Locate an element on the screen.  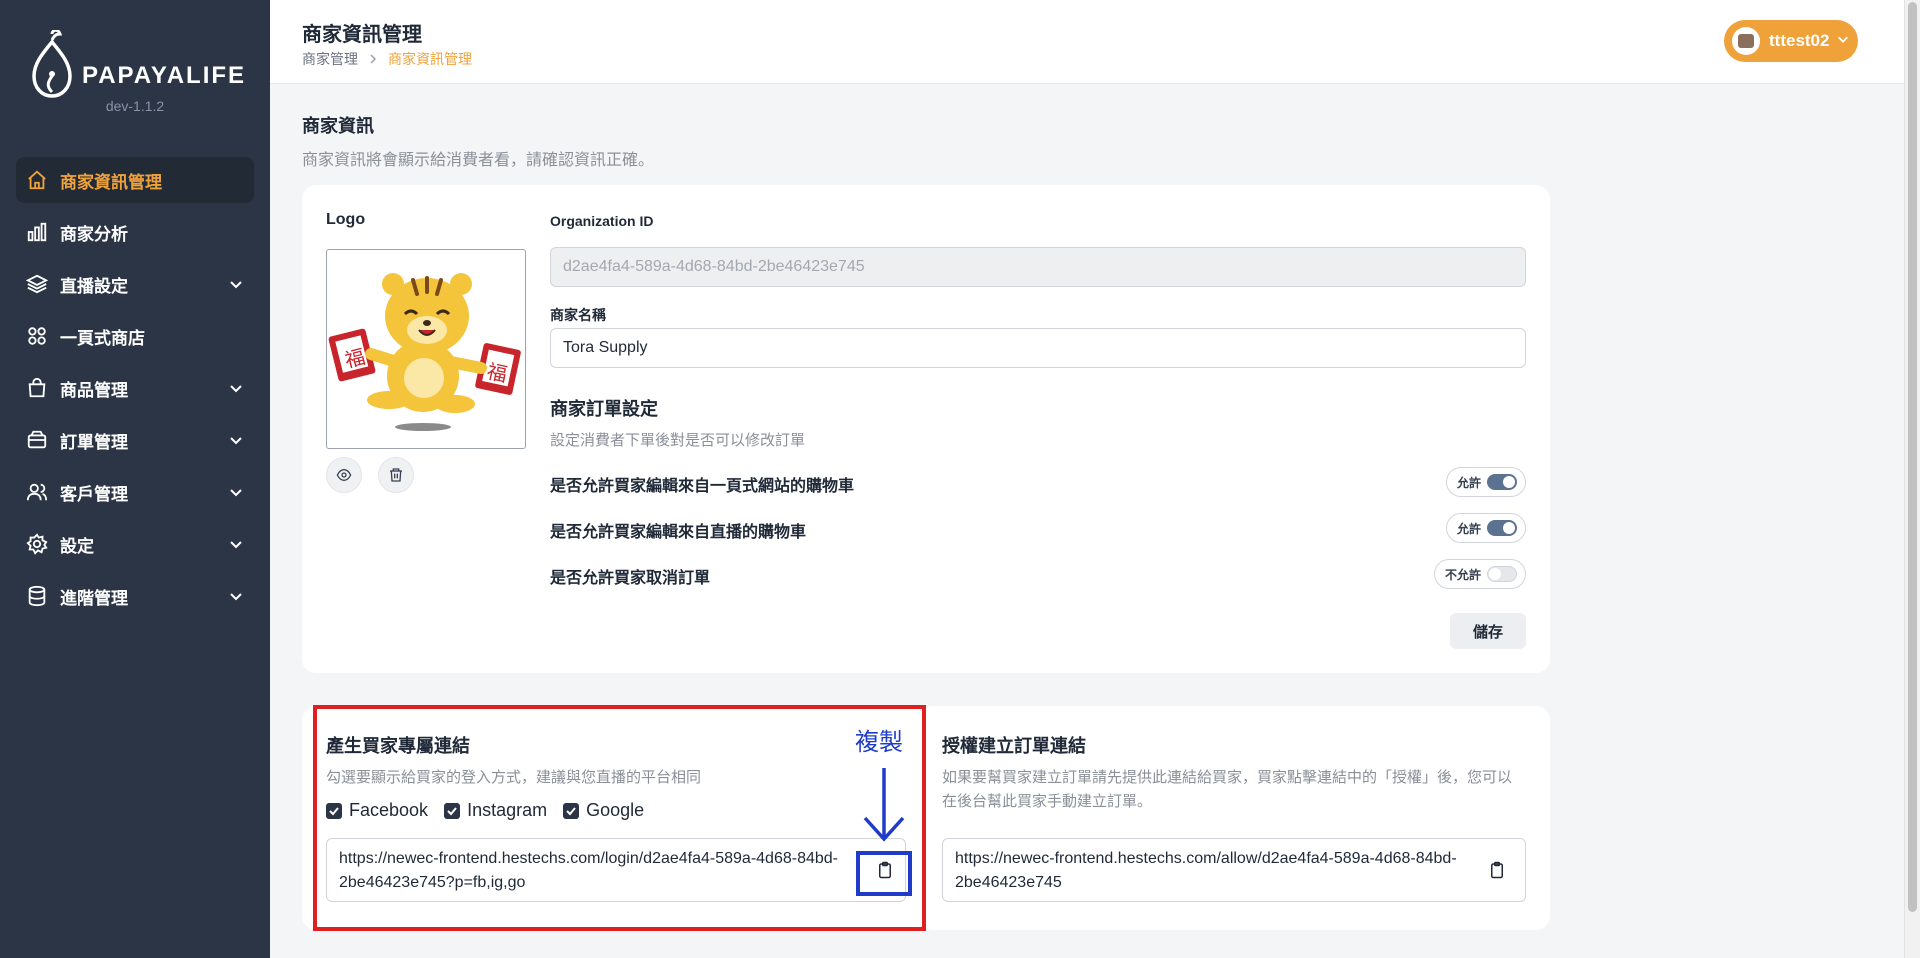
database-icon is located at coordinates (37, 596).